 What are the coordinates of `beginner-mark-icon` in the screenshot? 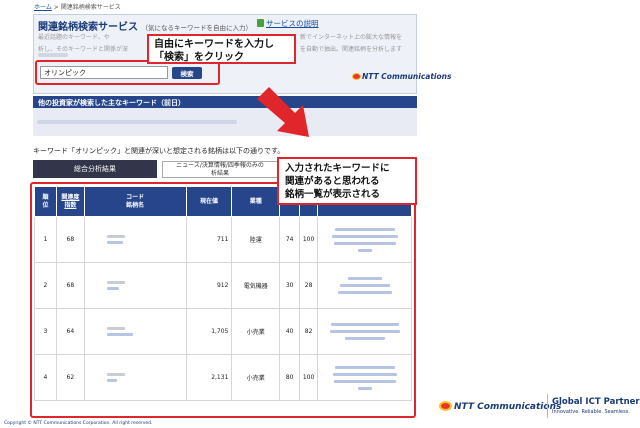 It's located at (260, 23).